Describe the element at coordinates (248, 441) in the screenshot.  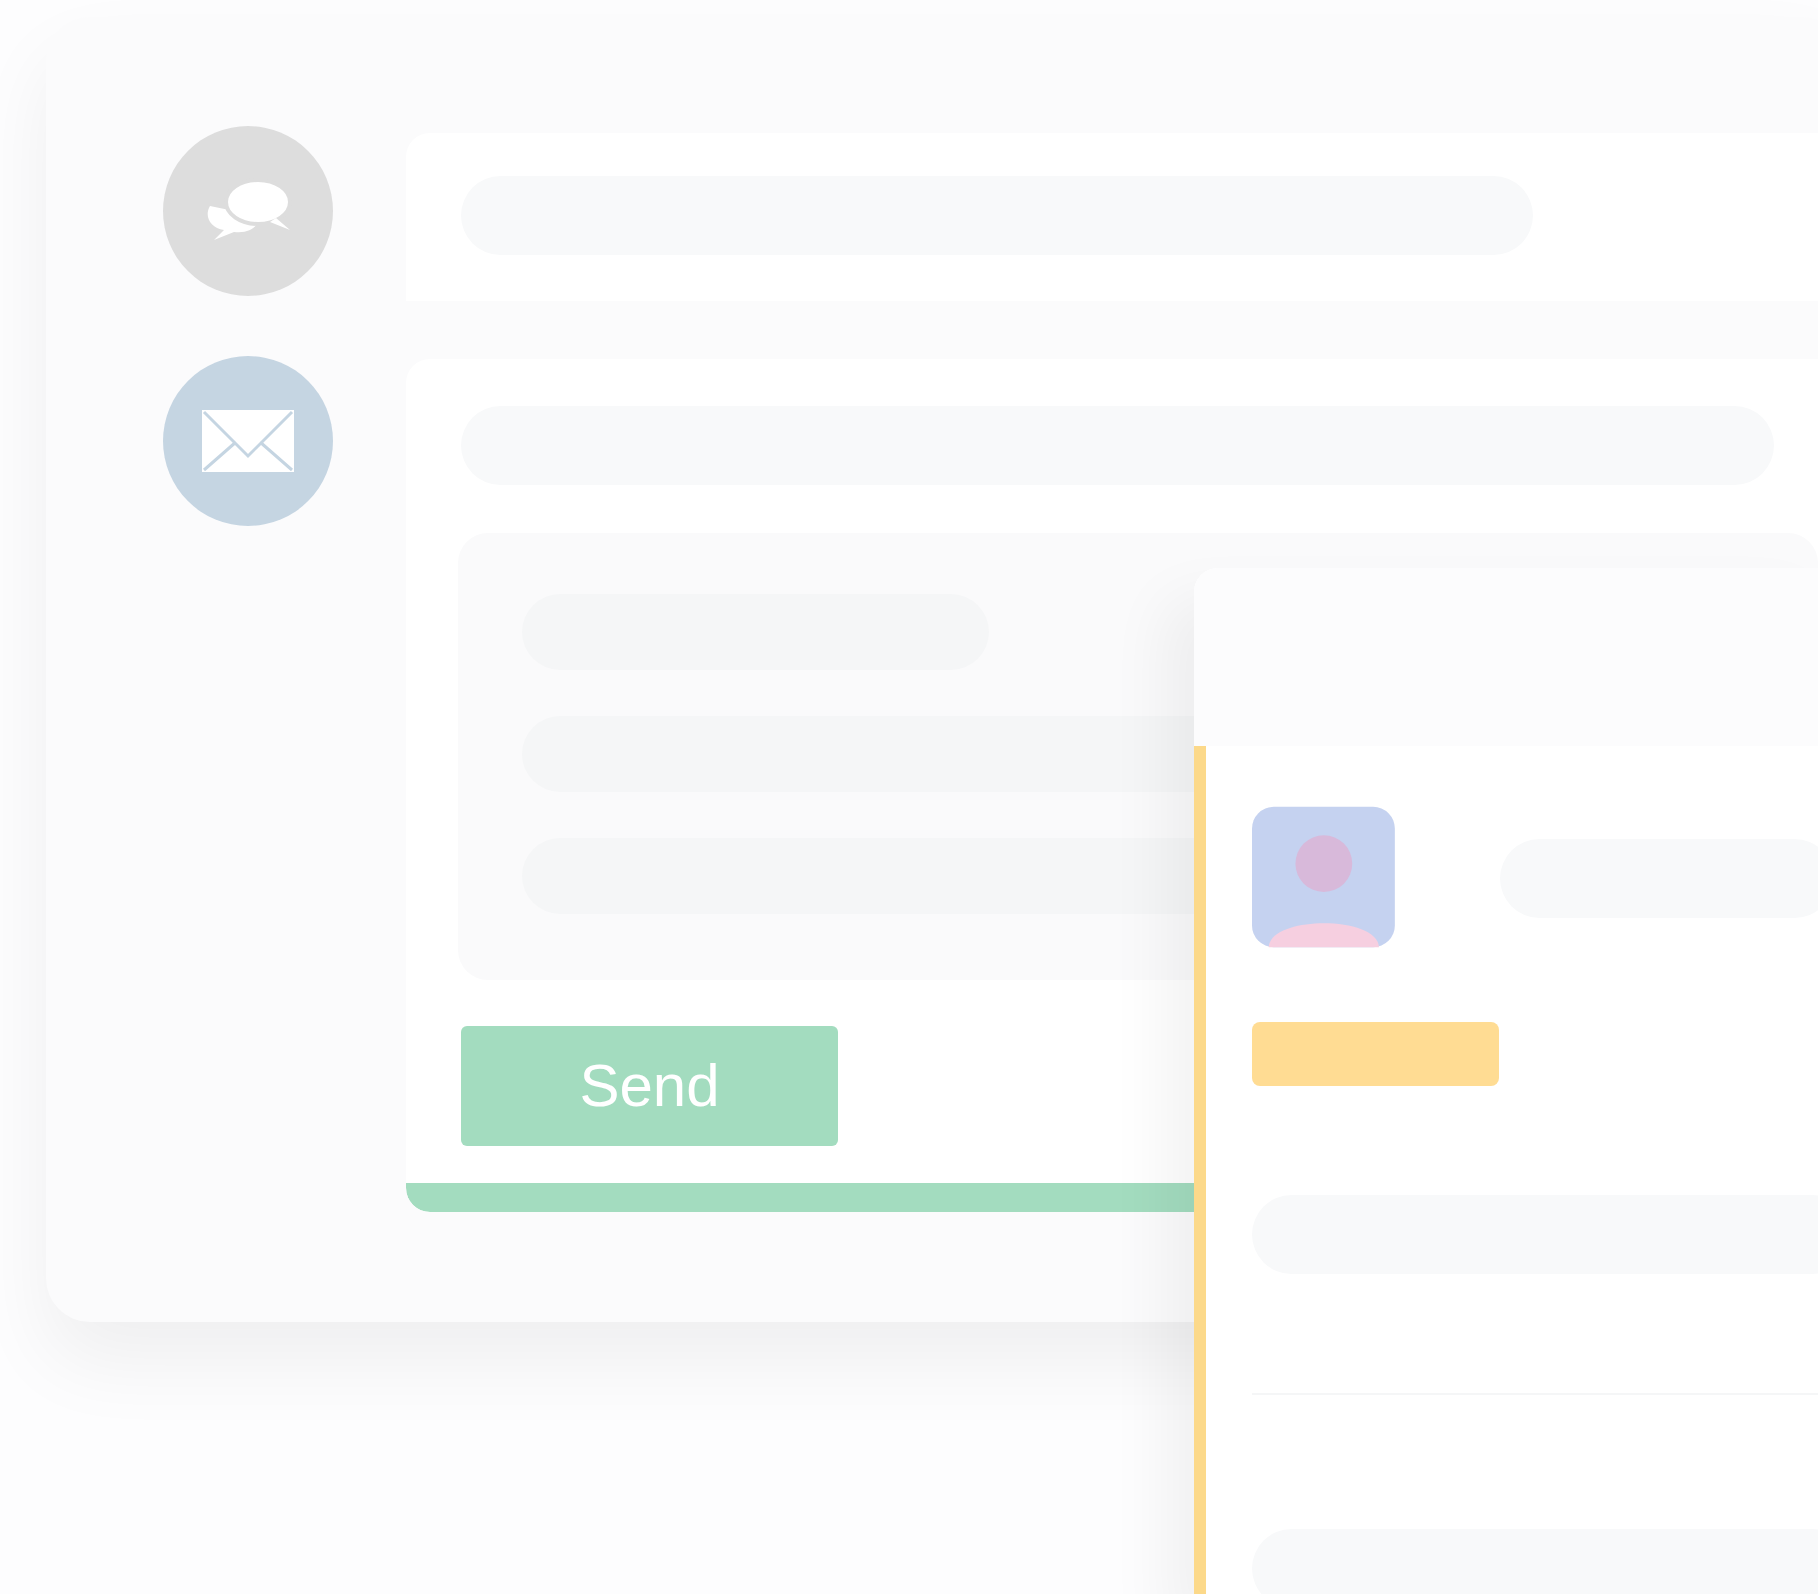
I see `envelope-icon` at that location.